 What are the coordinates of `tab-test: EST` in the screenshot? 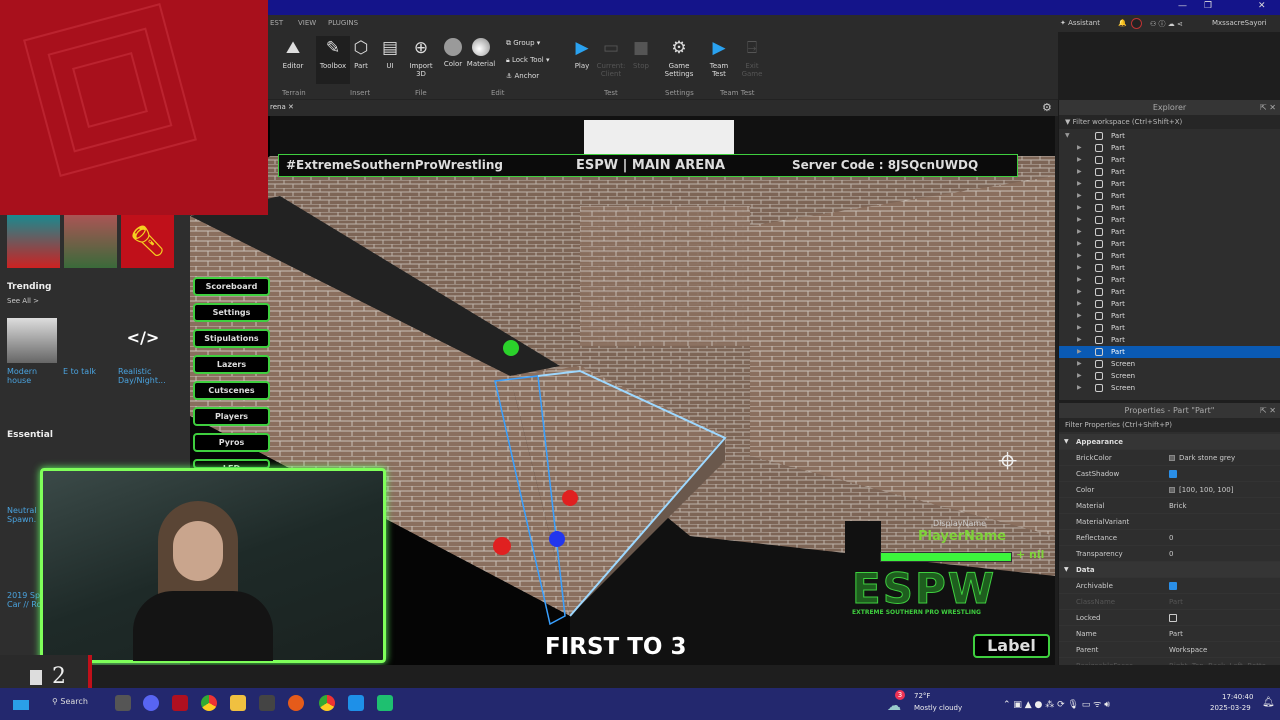 It's located at (276, 23).